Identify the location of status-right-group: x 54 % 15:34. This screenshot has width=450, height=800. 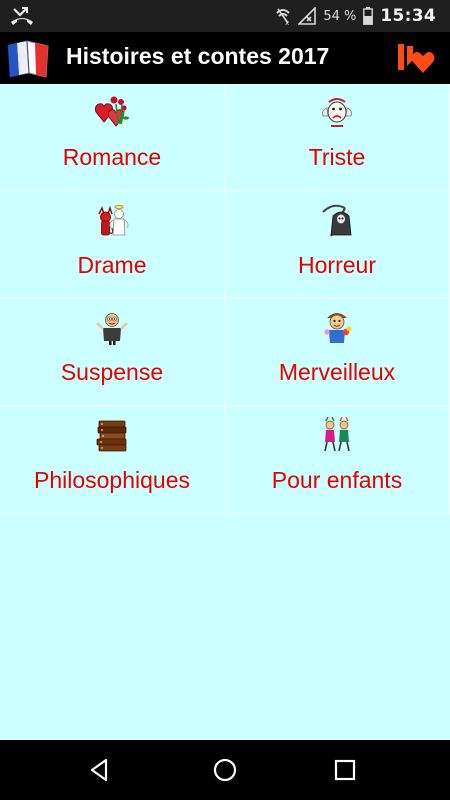
(355, 16).